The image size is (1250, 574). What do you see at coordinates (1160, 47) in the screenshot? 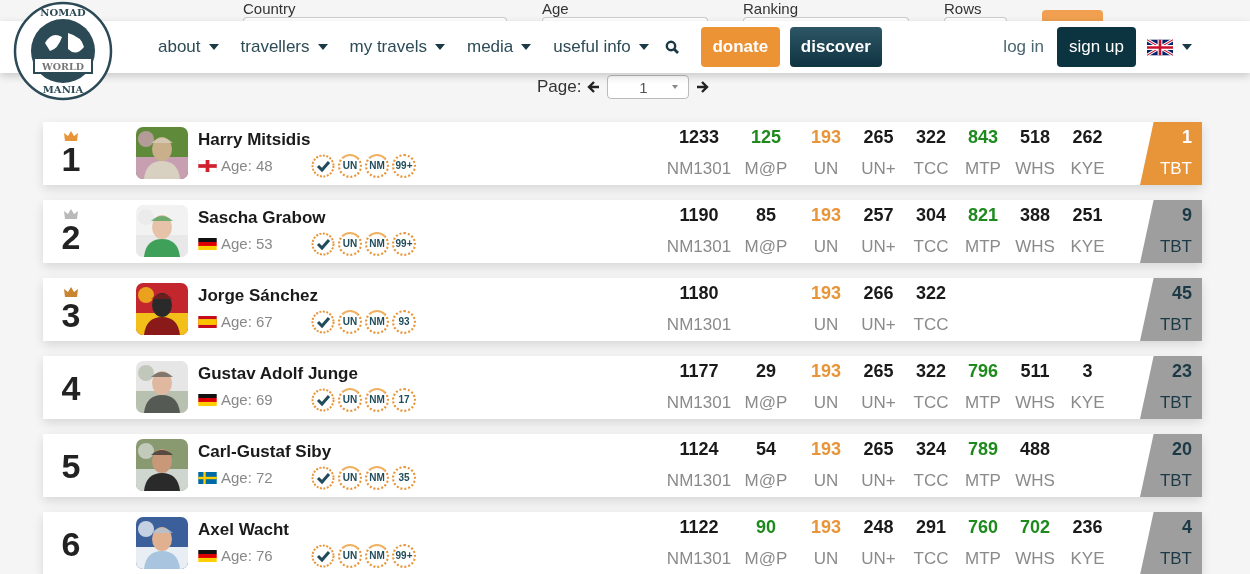
I see `flag-icon` at bounding box center [1160, 47].